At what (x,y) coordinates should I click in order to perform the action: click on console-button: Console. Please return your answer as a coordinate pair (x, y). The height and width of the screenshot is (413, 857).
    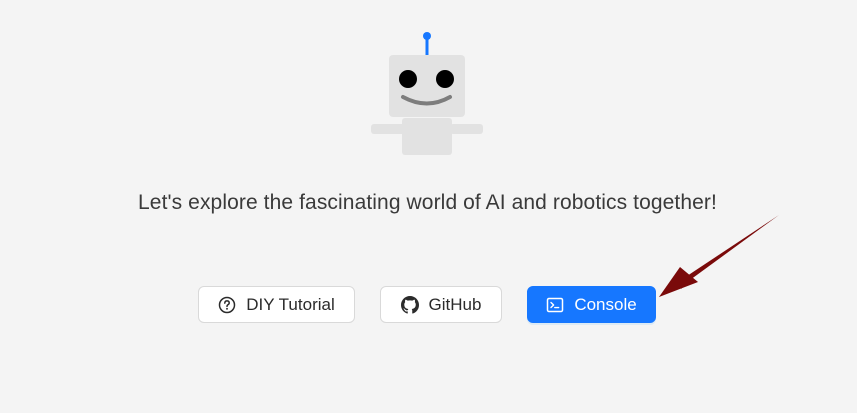
    Looking at the image, I should click on (591, 304).